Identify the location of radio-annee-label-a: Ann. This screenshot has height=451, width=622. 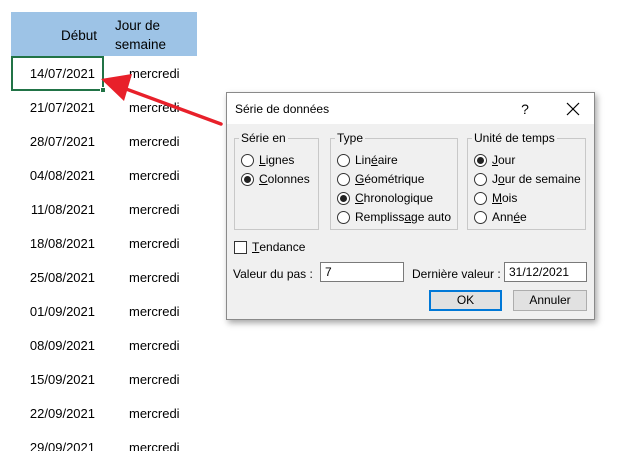
(503, 217).